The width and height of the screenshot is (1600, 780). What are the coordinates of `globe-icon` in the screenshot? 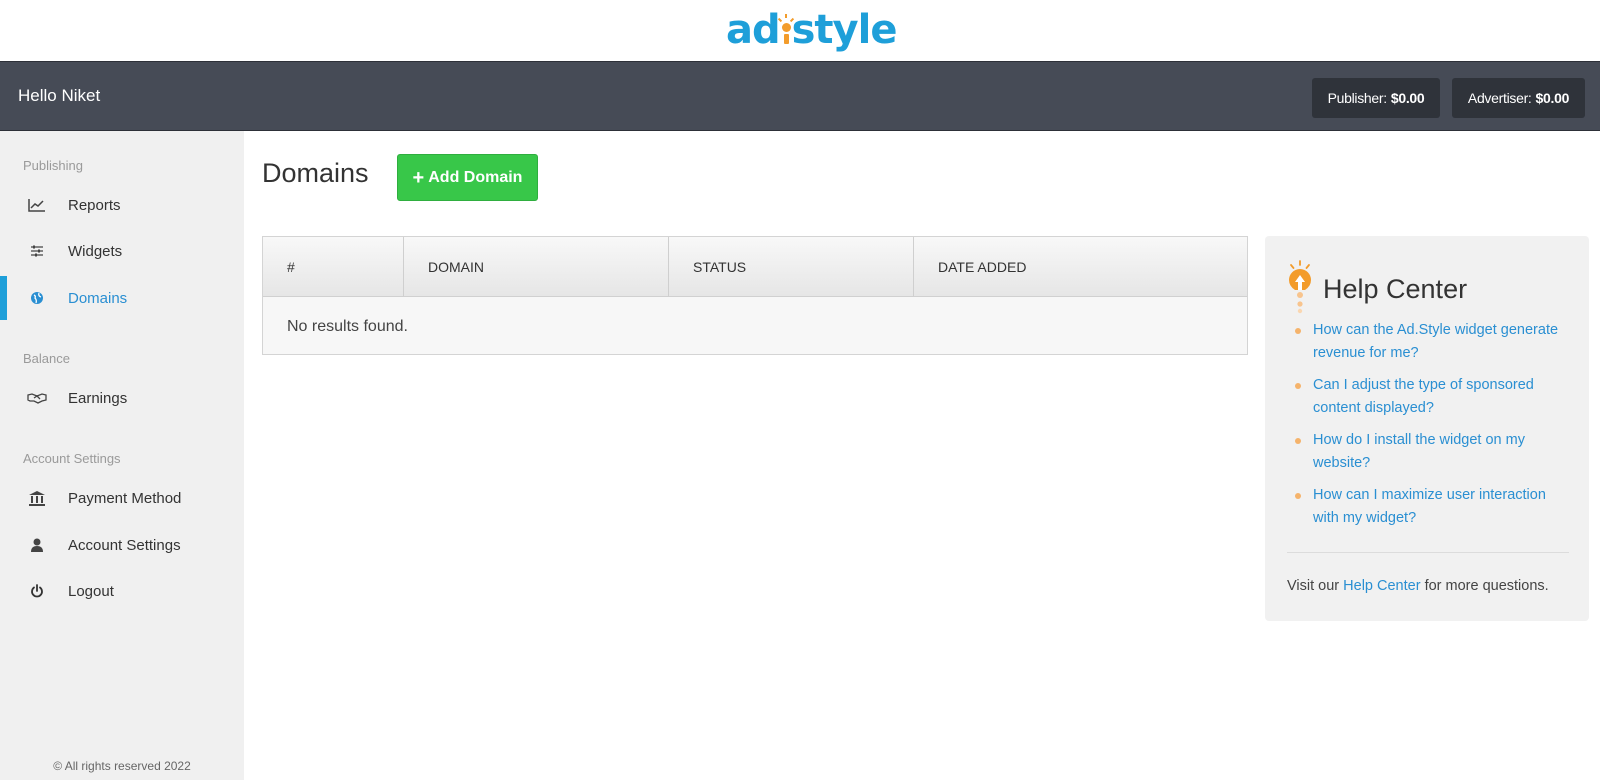 It's located at (37, 298).